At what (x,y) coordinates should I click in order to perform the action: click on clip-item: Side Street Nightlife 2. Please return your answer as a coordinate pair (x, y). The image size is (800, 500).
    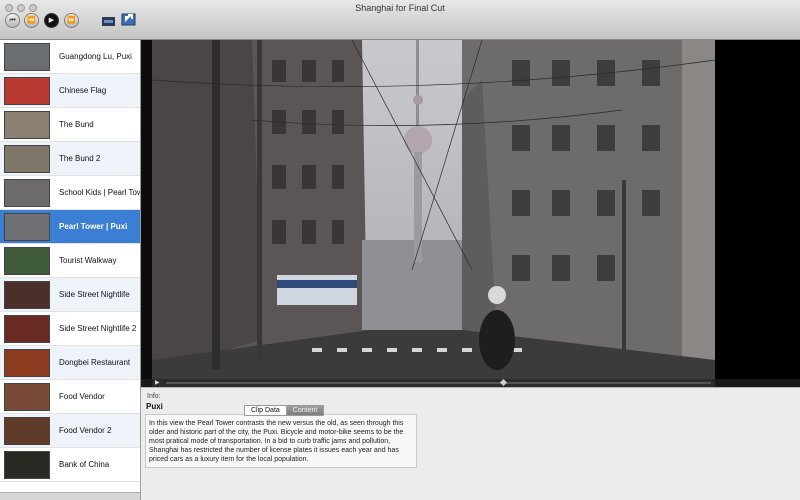
    Looking at the image, I should click on (70, 329).